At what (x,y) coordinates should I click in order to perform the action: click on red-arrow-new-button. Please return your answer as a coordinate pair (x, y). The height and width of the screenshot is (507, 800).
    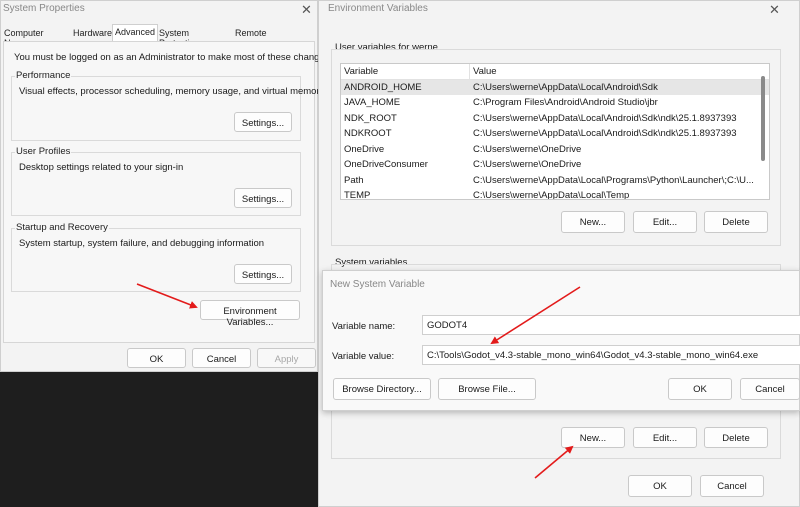
    Looking at the image, I should click on (554, 462).